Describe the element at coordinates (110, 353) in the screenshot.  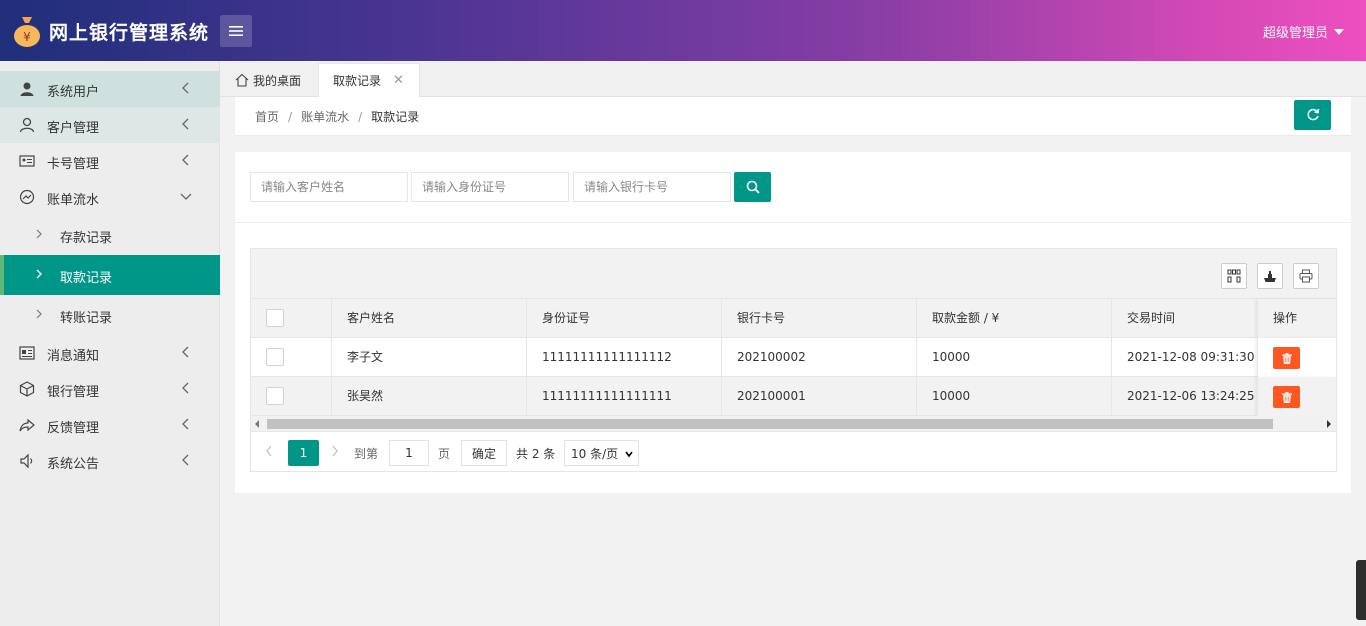
I see `sidebar-item-notifications: 消息通知` at that location.